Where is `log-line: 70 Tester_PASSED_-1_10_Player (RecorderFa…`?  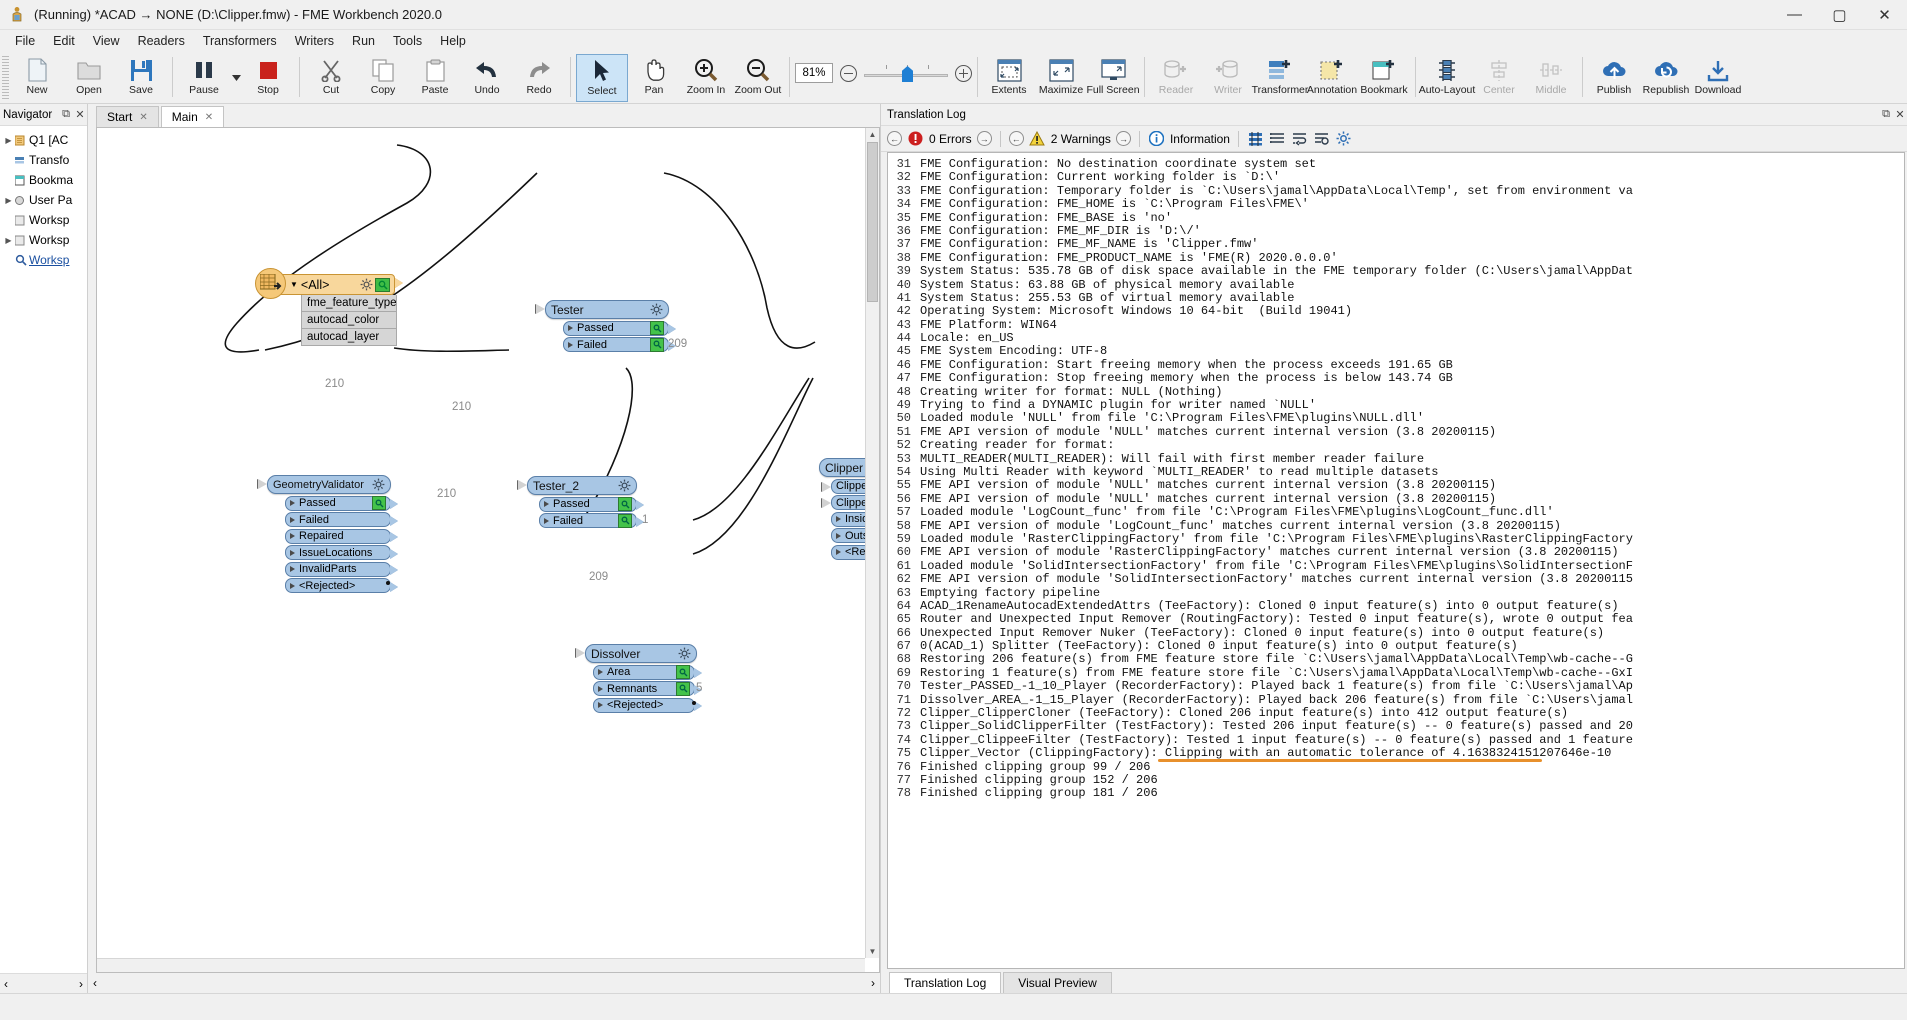 log-line: 70 Tester_PASSED_-1_10_Player (RecorderFa… is located at coordinates (1397, 686).